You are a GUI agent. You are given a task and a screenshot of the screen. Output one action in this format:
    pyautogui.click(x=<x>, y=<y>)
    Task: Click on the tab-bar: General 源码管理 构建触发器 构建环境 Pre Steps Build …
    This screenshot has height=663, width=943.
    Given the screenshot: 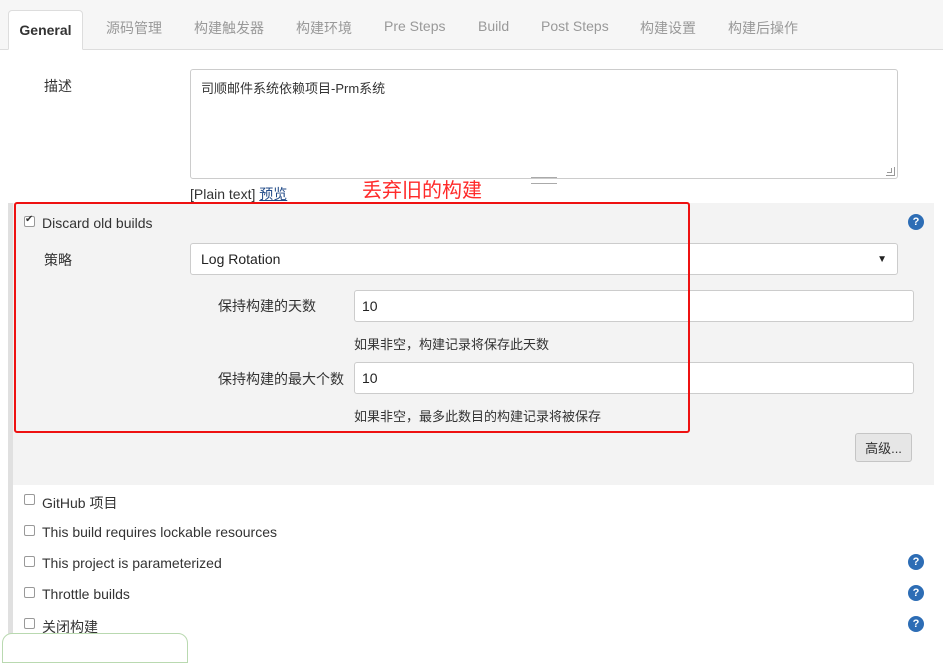 What is the action you would take?
    pyautogui.click(x=471, y=25)
    